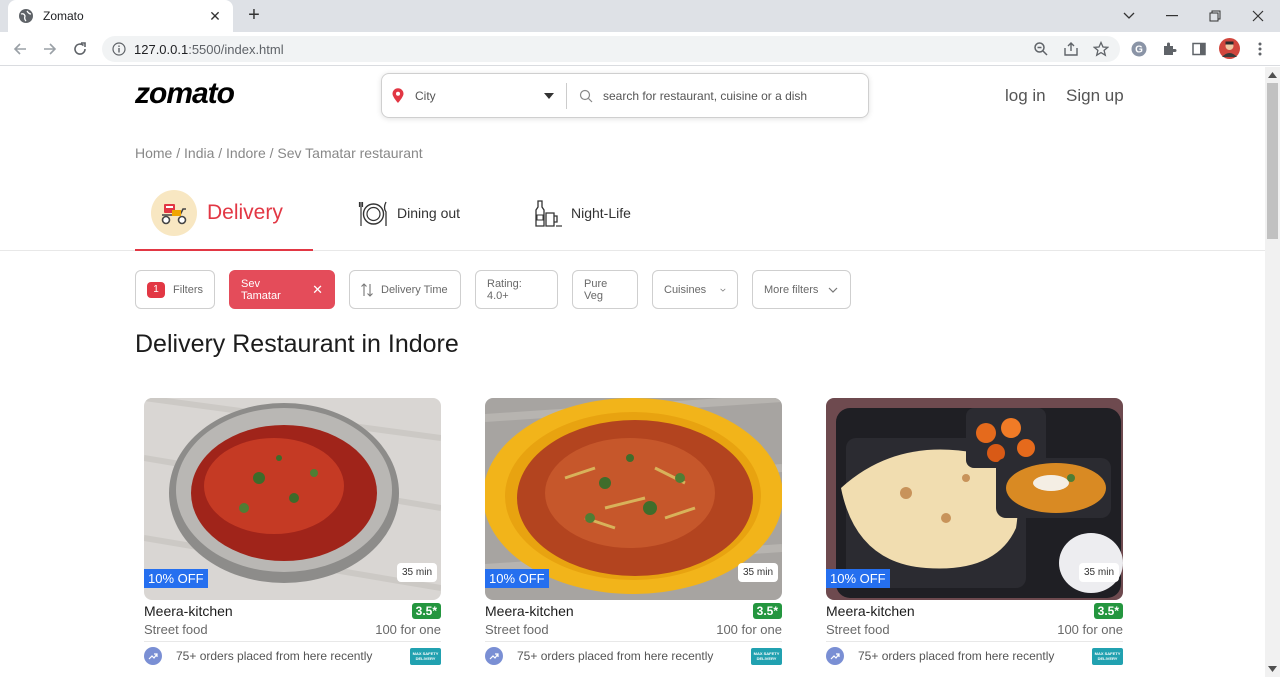  I want to click on active-filter-chip: Sev Tamatar ✕, so click(282, 289).